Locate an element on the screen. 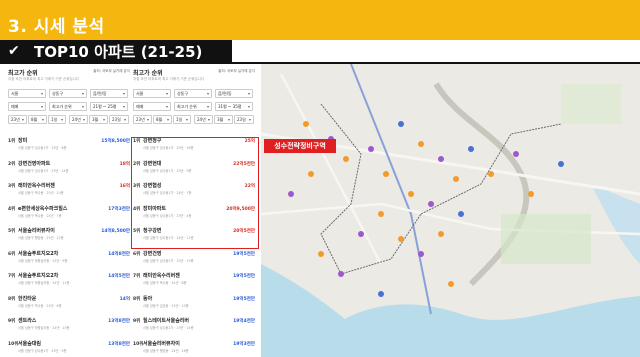 The image size is (640, 357). subtitle-text: TOP10 아파트 (21-25) is located at coordinates (118, 52).